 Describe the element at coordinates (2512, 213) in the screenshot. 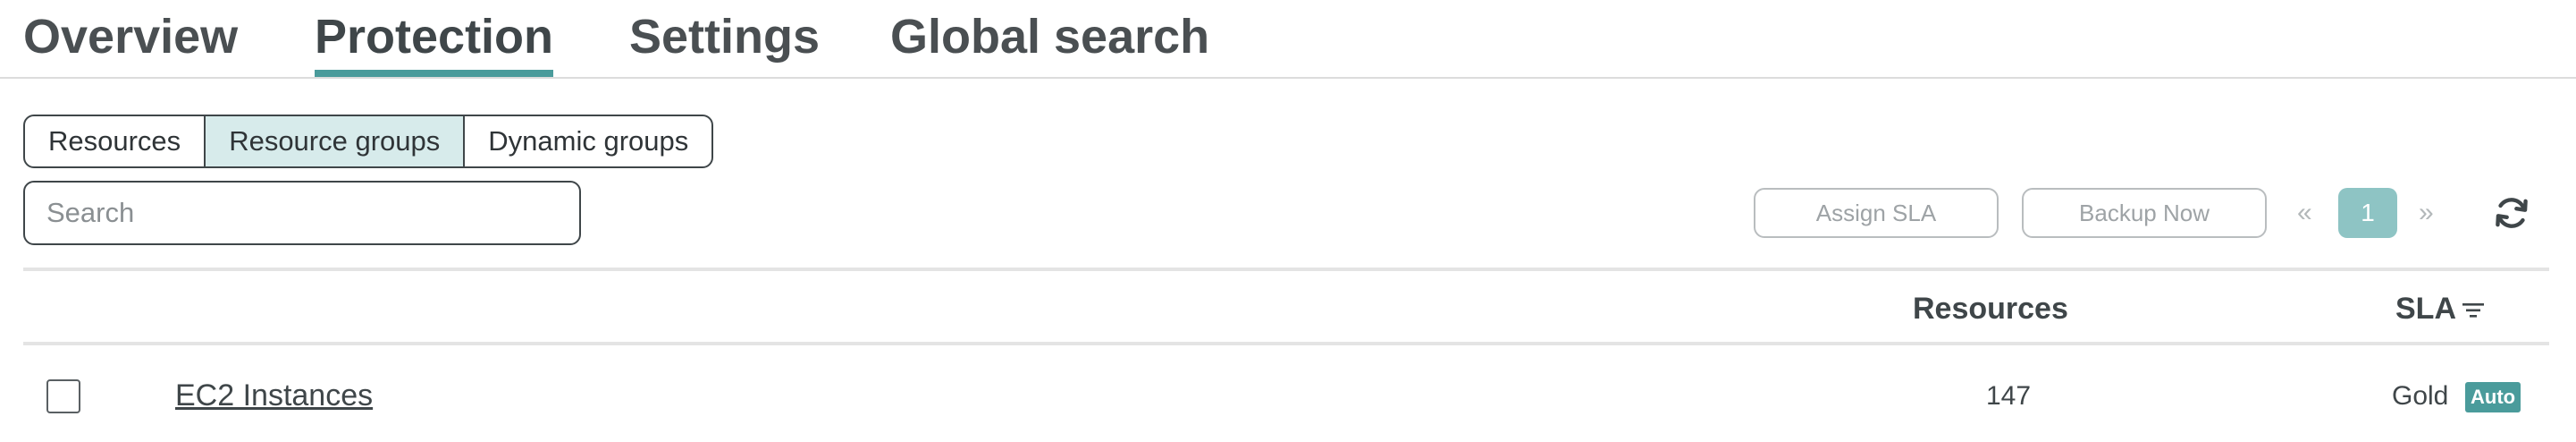

I see `refresh-icon` at that location.